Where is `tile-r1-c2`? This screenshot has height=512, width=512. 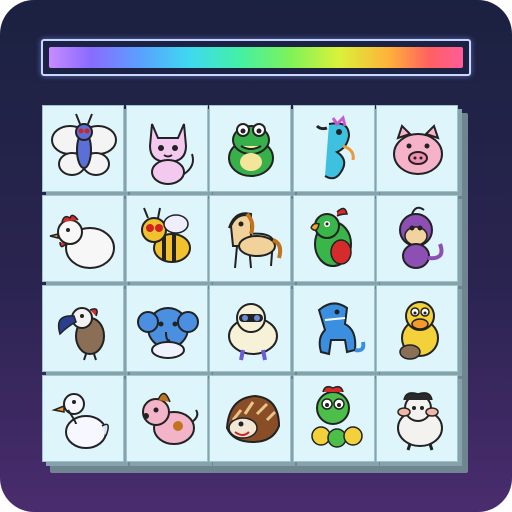
tile-r1-c2 is located at coordinates (167, 148).